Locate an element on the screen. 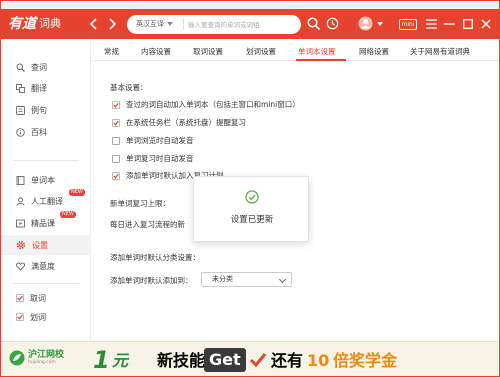  minimize-icon is located at coordinates (449, 24).